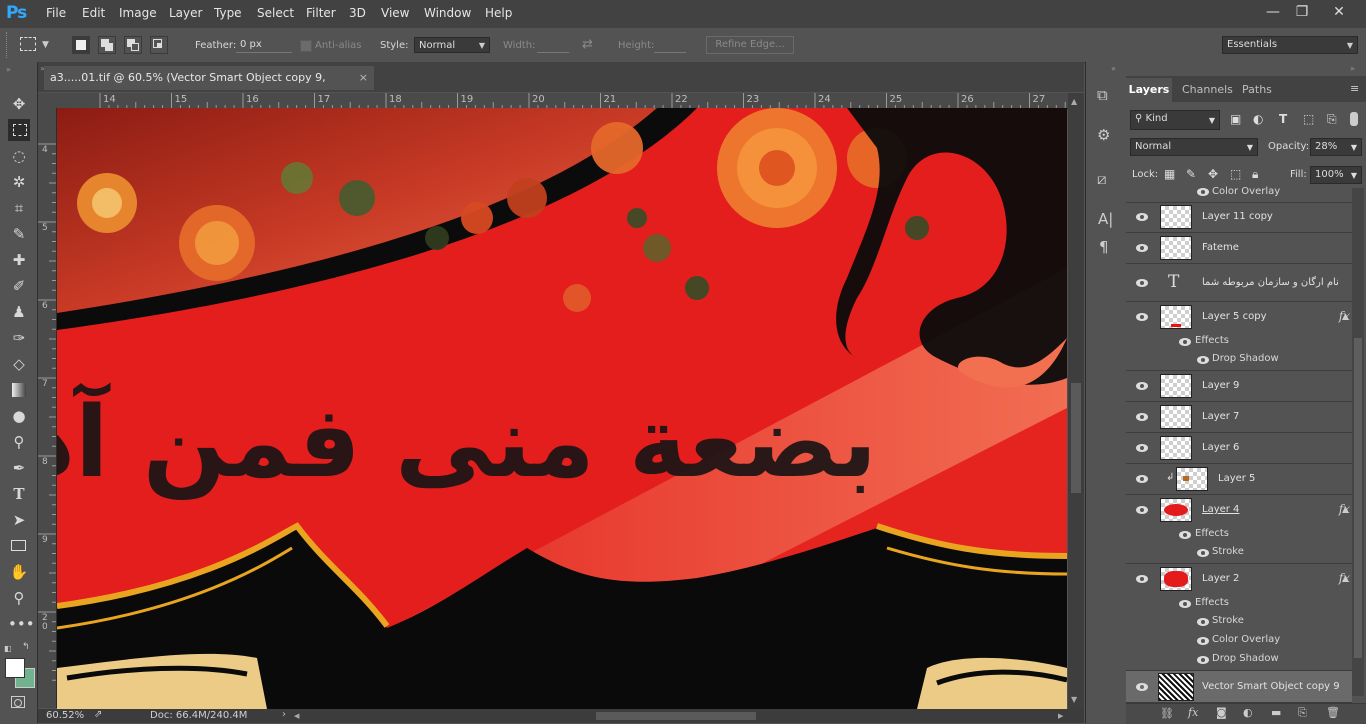 This screenshot has height=724, width=1366. What do you see at coordinates (19, 260) in the screenshot?
I see `healing-brush-tool-icon: ✚` at bounding box center [19, 260].